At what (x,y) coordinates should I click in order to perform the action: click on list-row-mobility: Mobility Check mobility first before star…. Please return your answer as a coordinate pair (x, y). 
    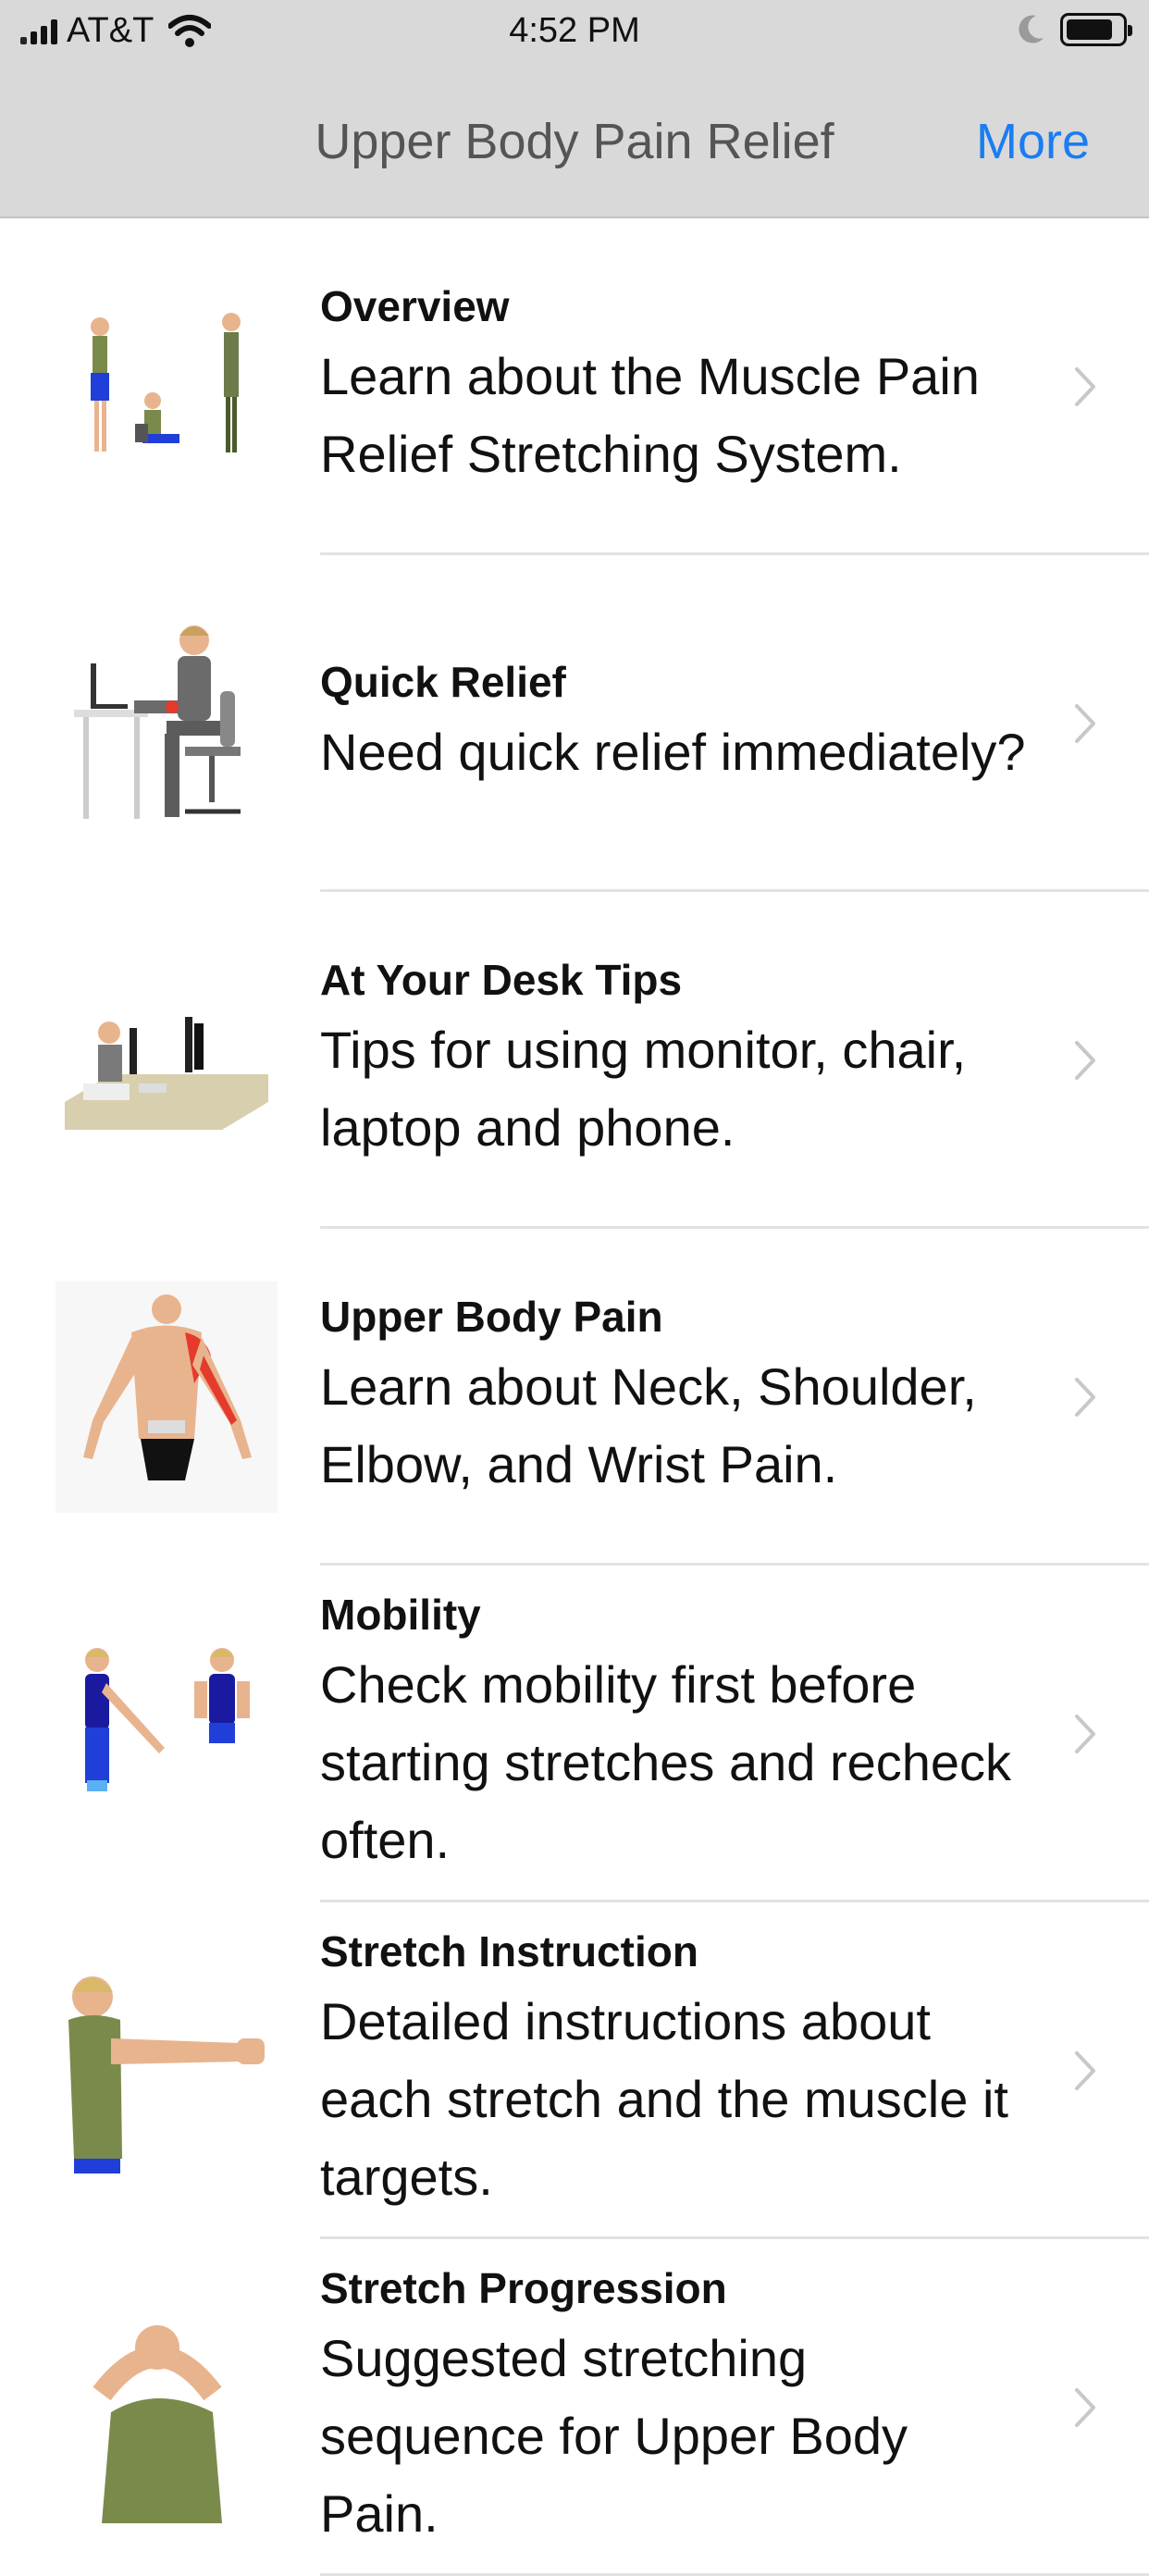
    Looking at the image, I should click on (574, 1734).